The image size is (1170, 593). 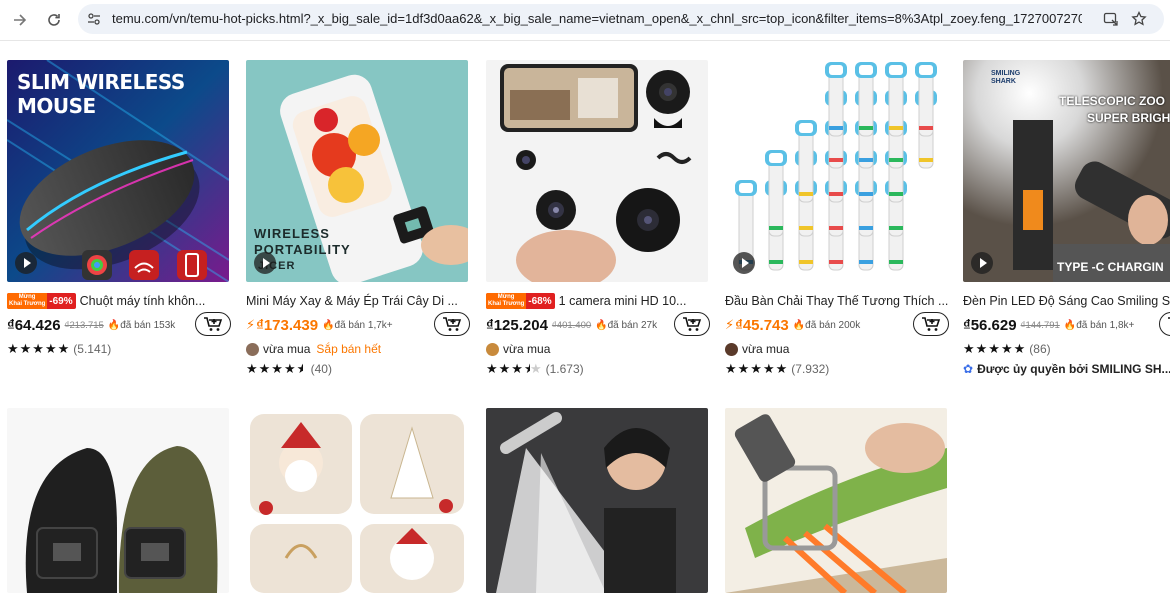 What do you see at coordinates (597, 500) in the screenshot?
I see `product-image-shower-head` at bounding box center [597, 500].